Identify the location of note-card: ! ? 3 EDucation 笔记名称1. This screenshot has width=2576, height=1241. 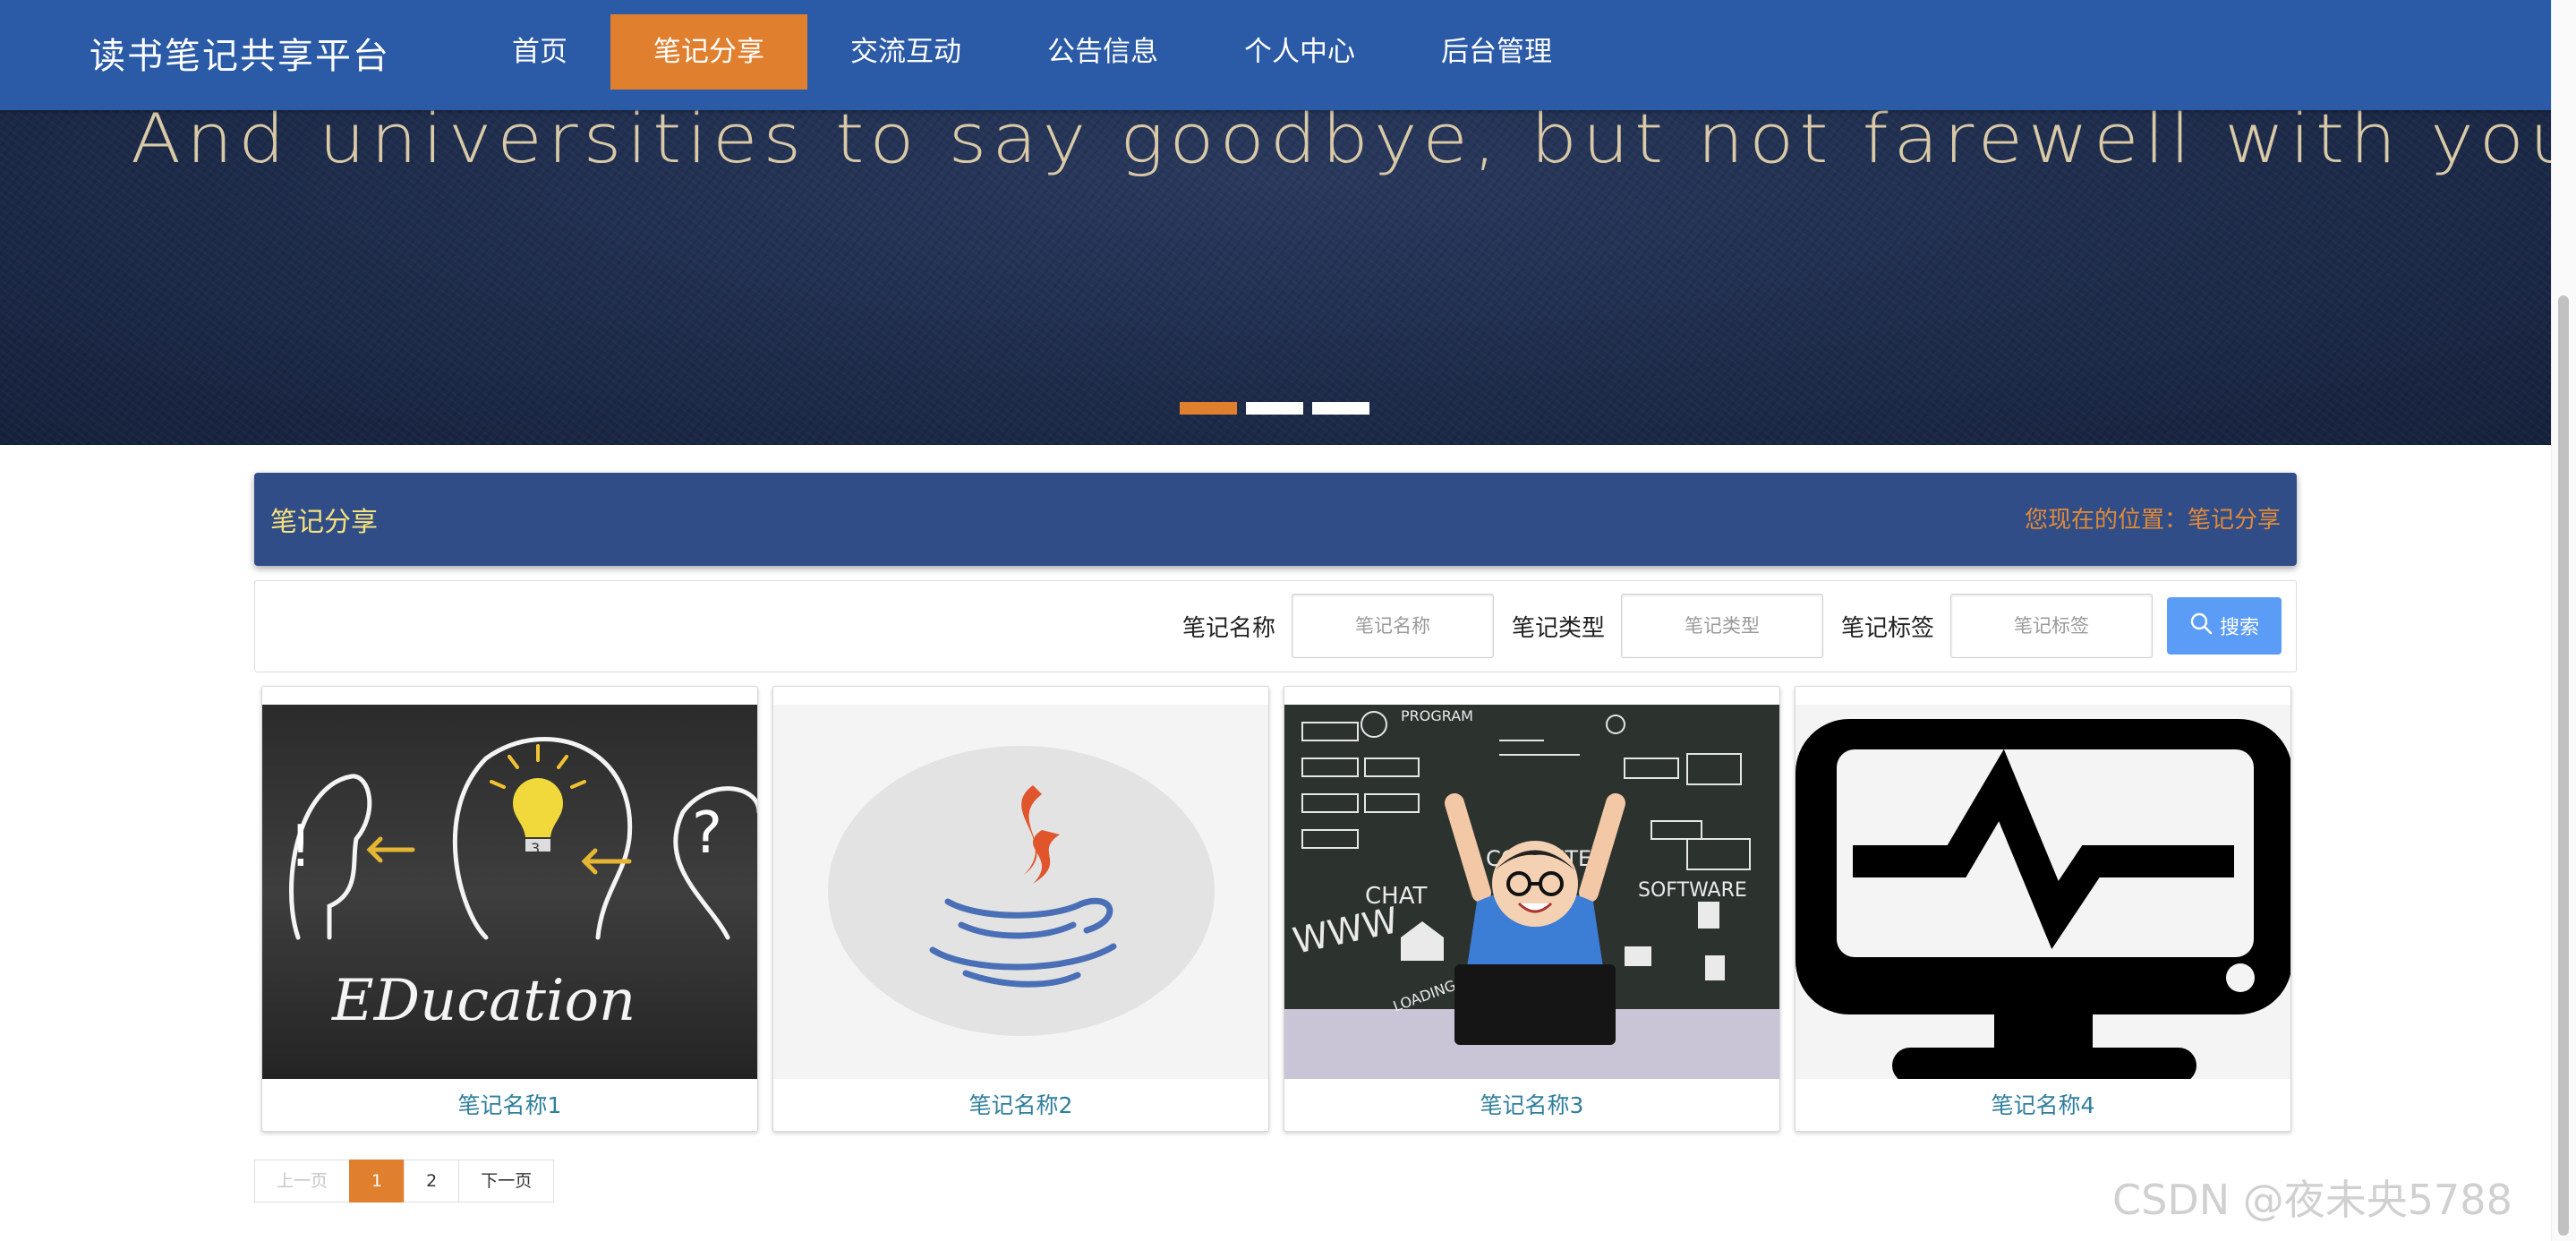
(509, 909).